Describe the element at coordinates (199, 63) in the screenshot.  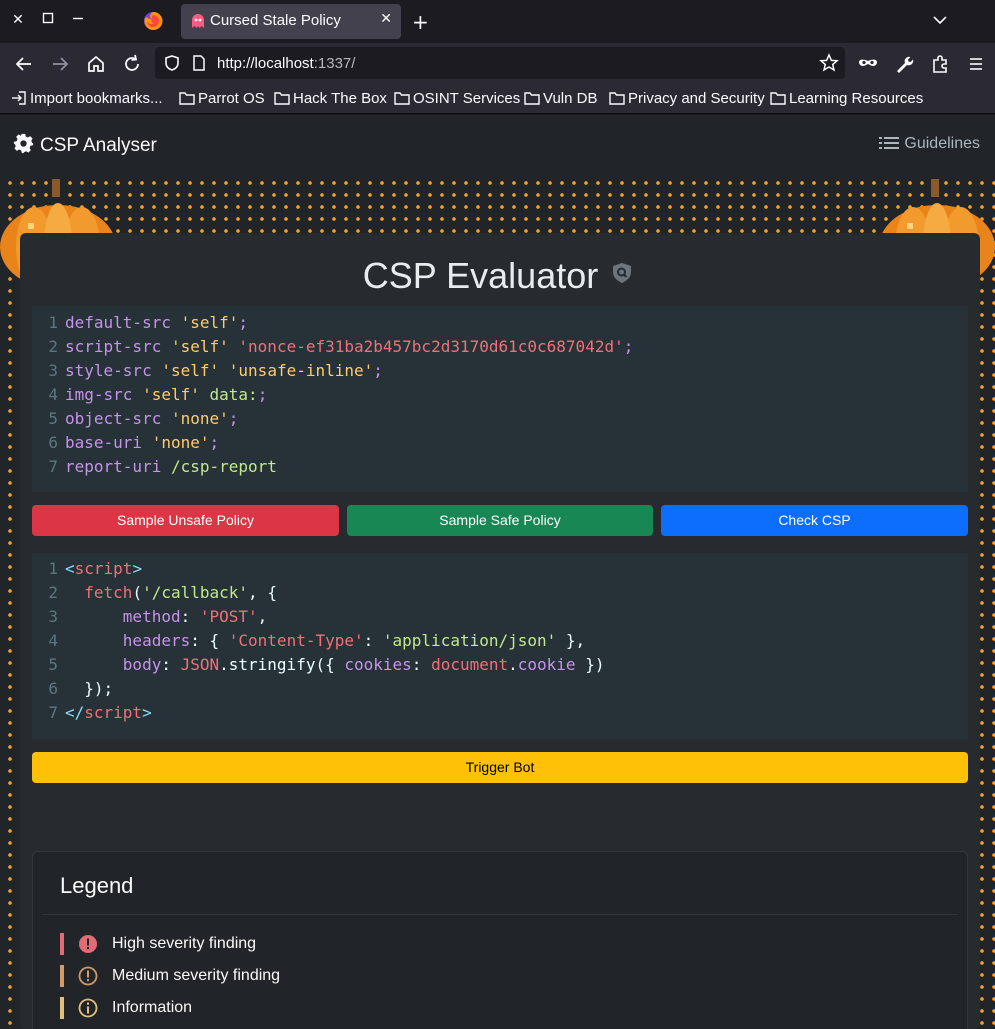
I see `page-info-icon` at that location.